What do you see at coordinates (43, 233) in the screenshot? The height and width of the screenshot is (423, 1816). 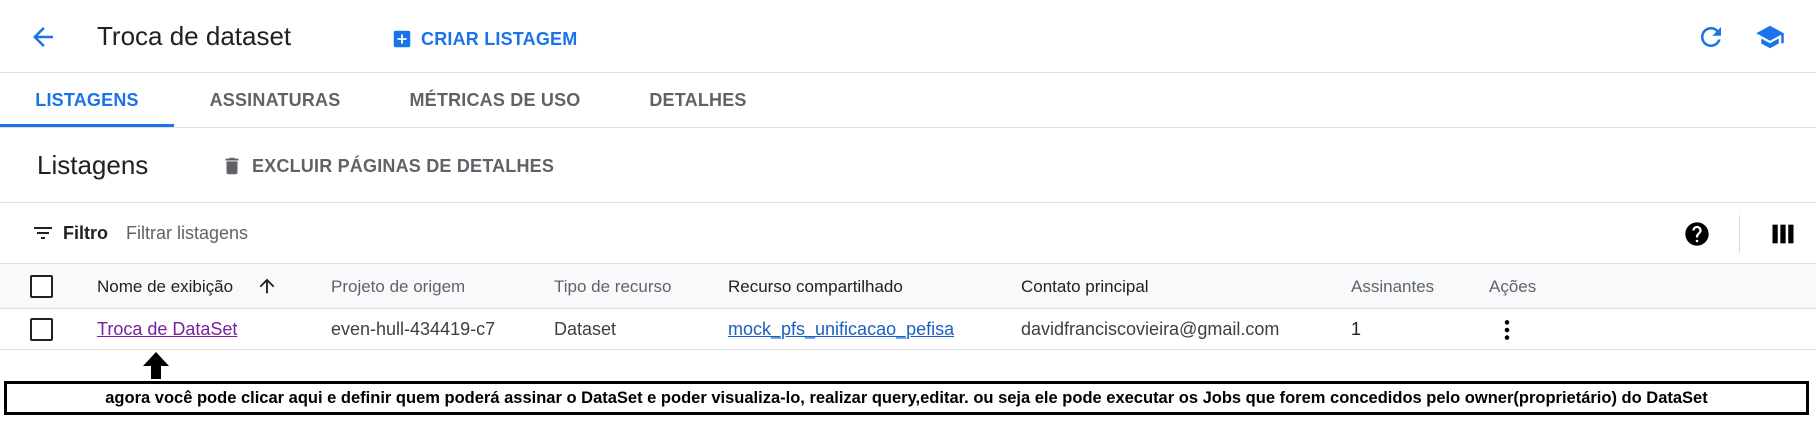 I see `filter-list-icon` at bounding box center [43, 233].